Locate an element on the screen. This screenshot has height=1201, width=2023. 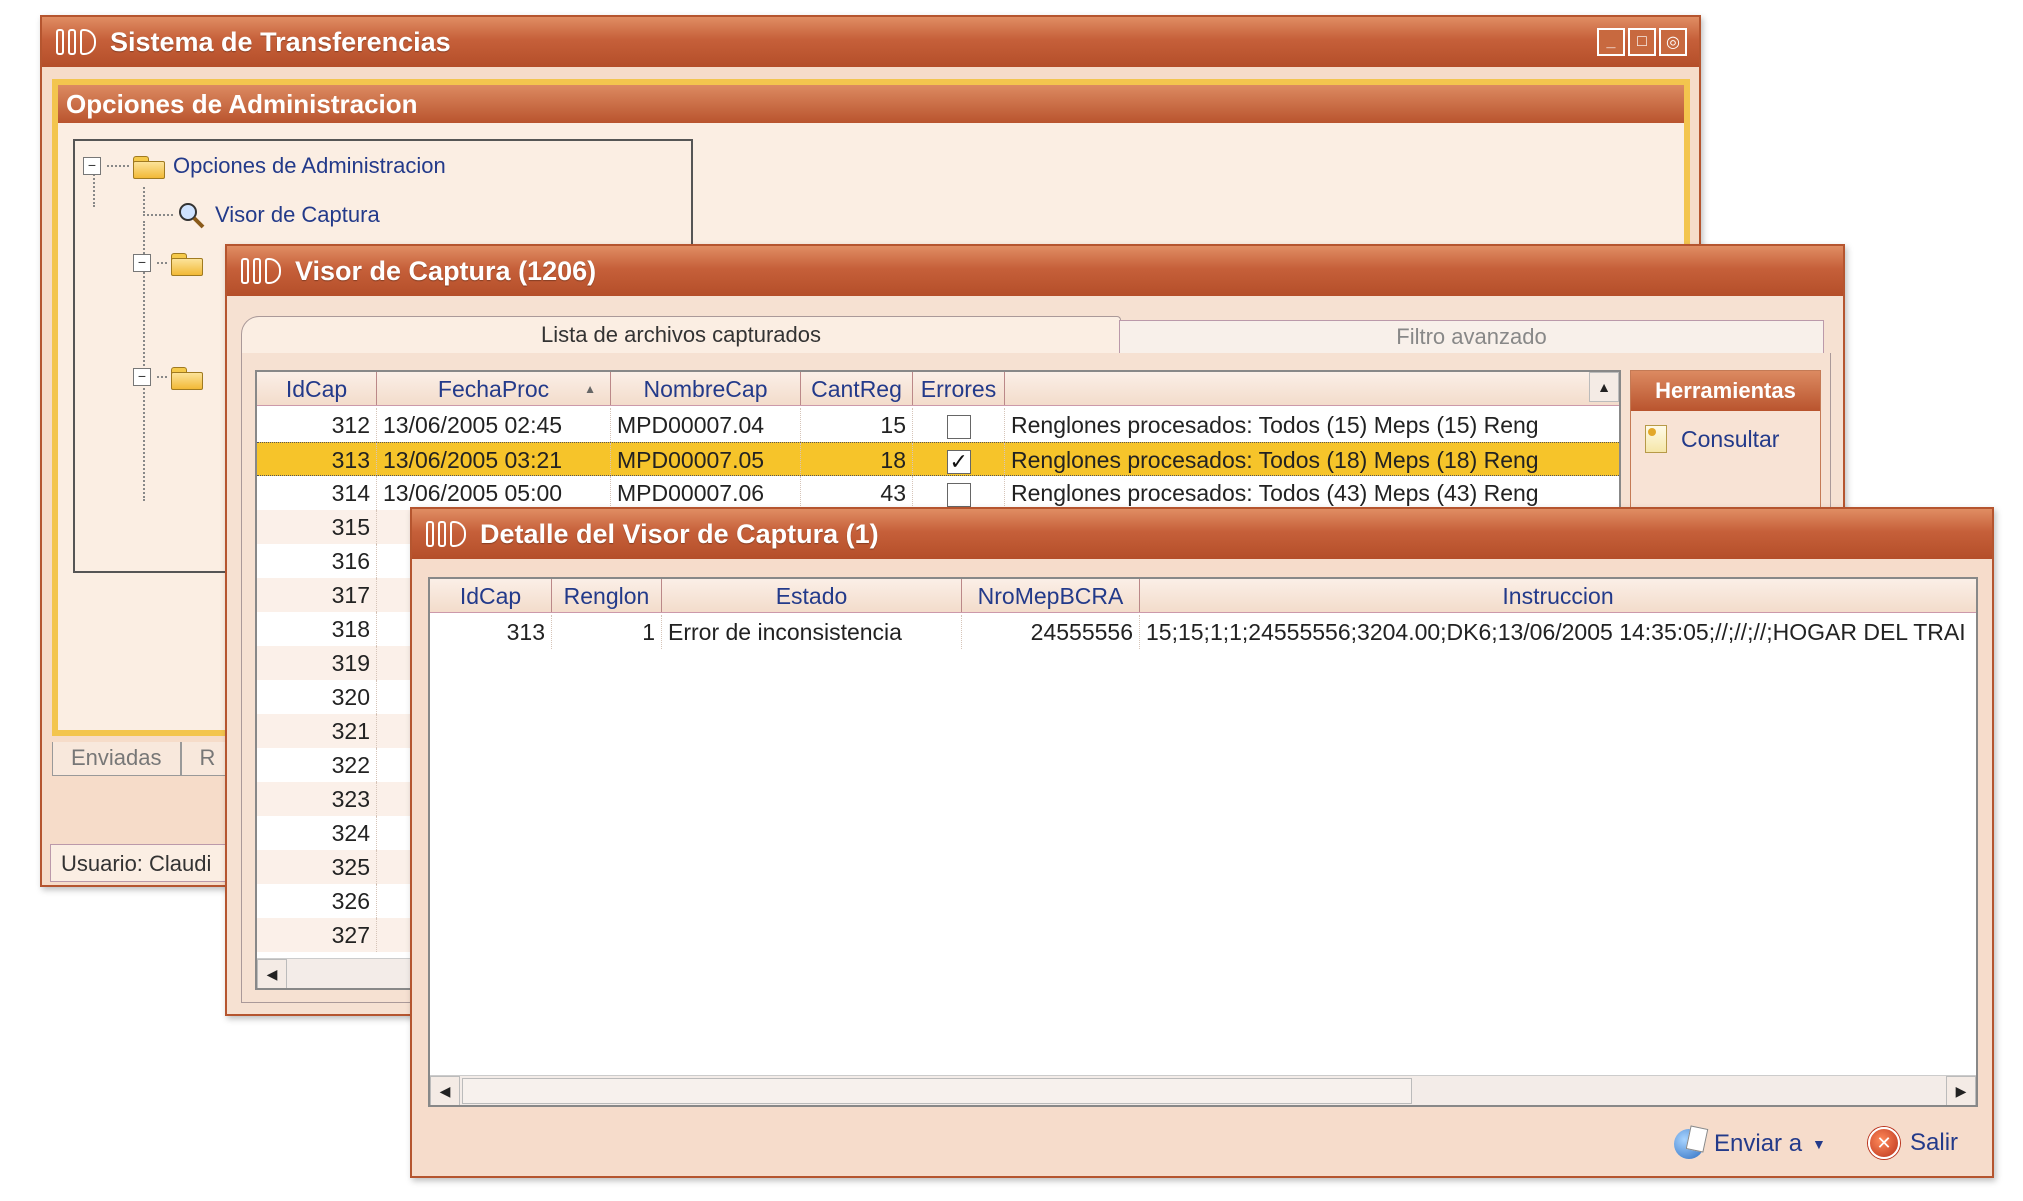
tools-panel: Herramientas Consultar is located at coordinates (1725, 440).